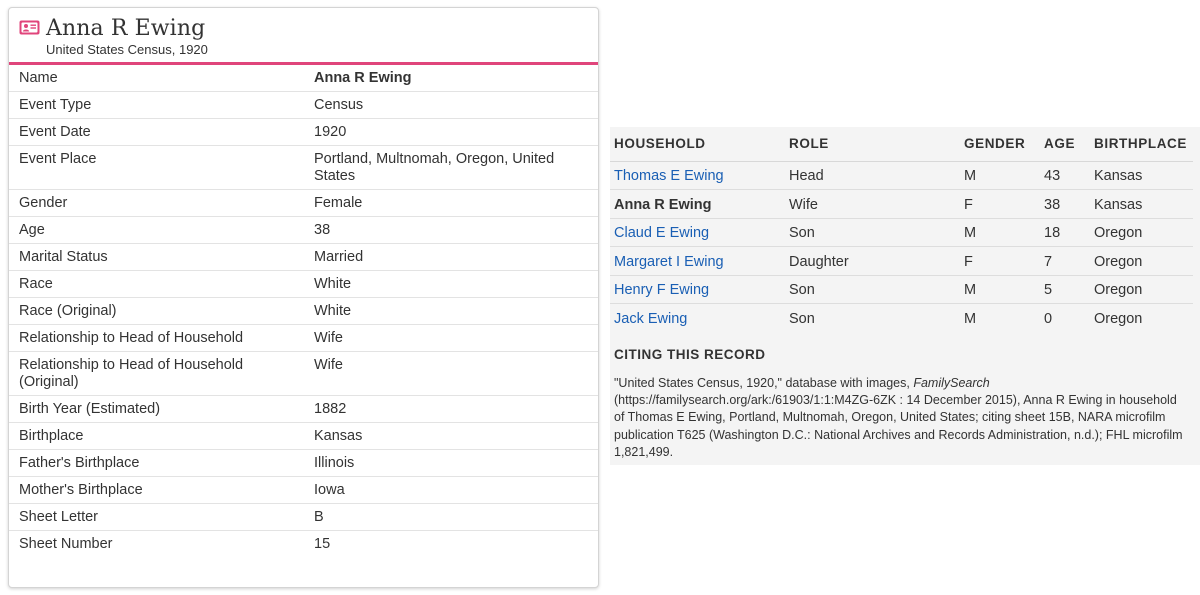 This screenshot has width=1200, height=595. Describe the element at coordinates (338, 203) in the screenshot. I see `field-value: Female` at that location.